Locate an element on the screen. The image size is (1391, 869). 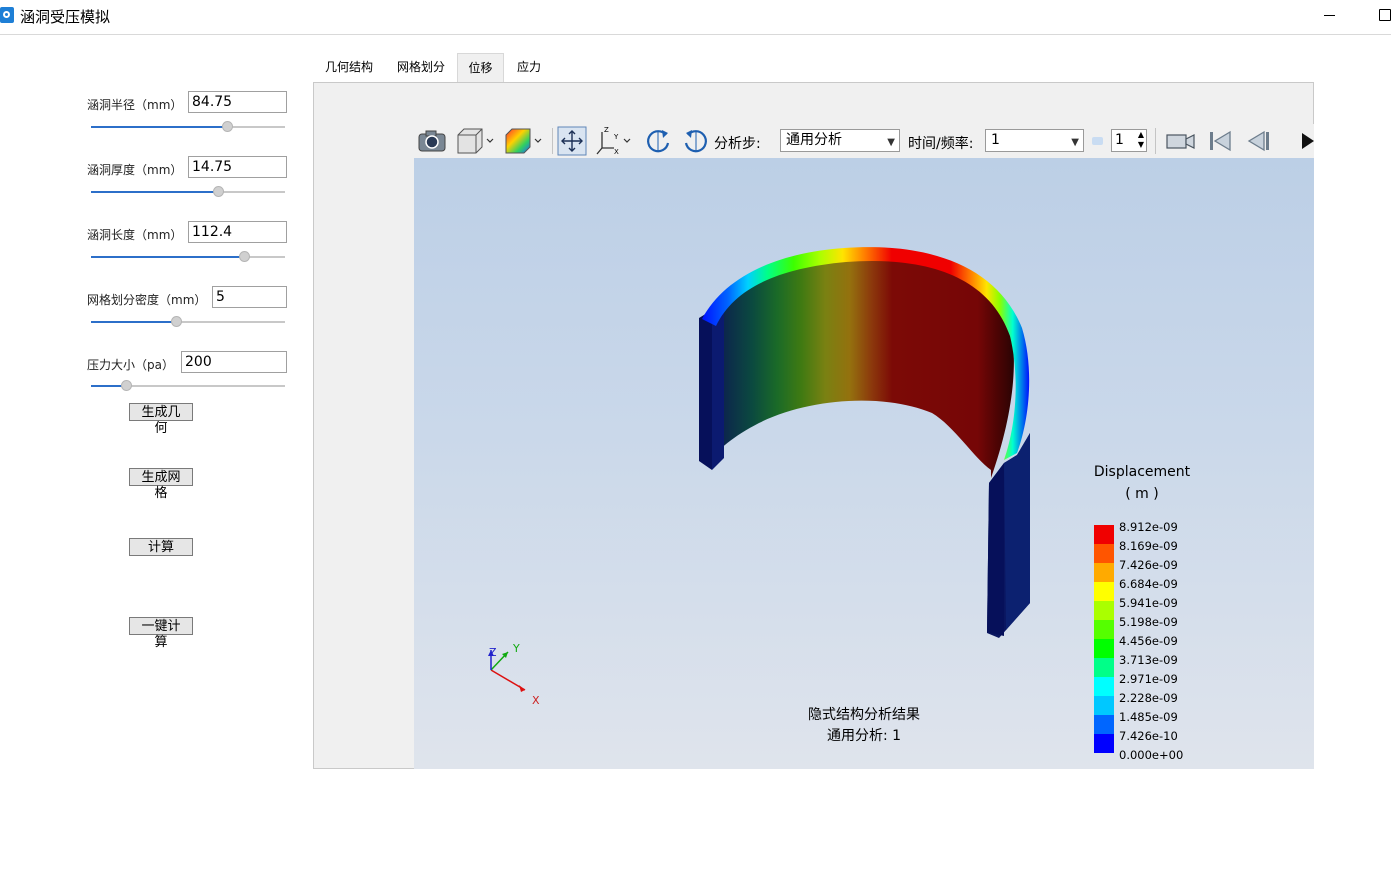
length-slider is located at coordinates (188, 257).